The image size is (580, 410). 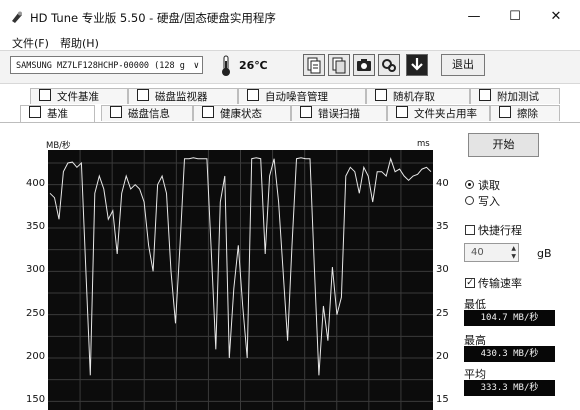 I want to click on disk-monitor-icon, so click(x=143, y=95).